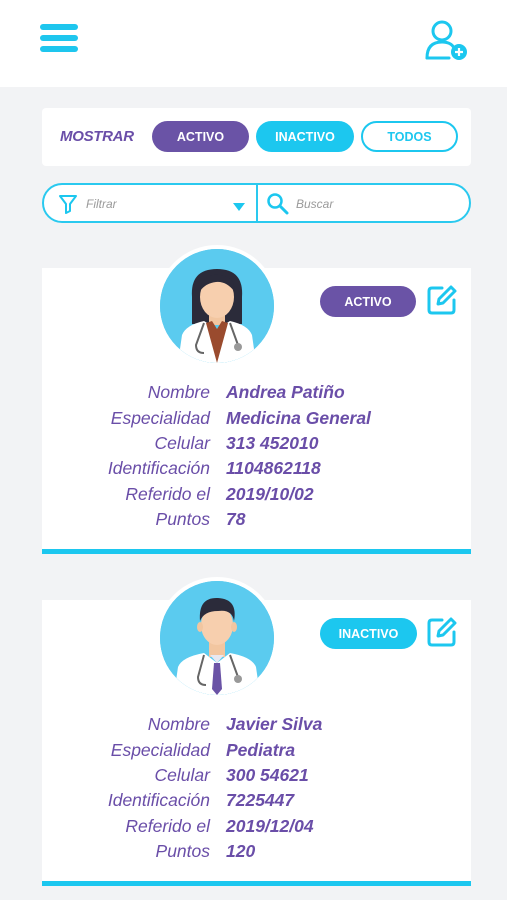  What do you see at coordinates (253, 43) in the screenshot?
I see `top-bar` at bounding box center [253, 43].